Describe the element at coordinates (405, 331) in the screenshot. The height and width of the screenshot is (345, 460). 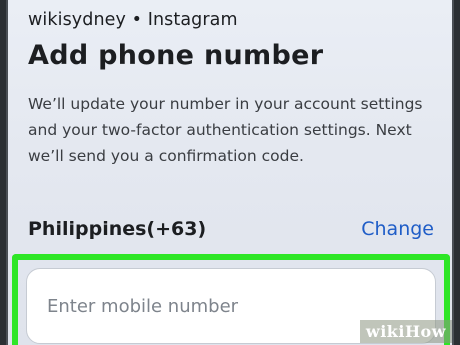
I see `wikihow-watermark: wikiHow` at that location.